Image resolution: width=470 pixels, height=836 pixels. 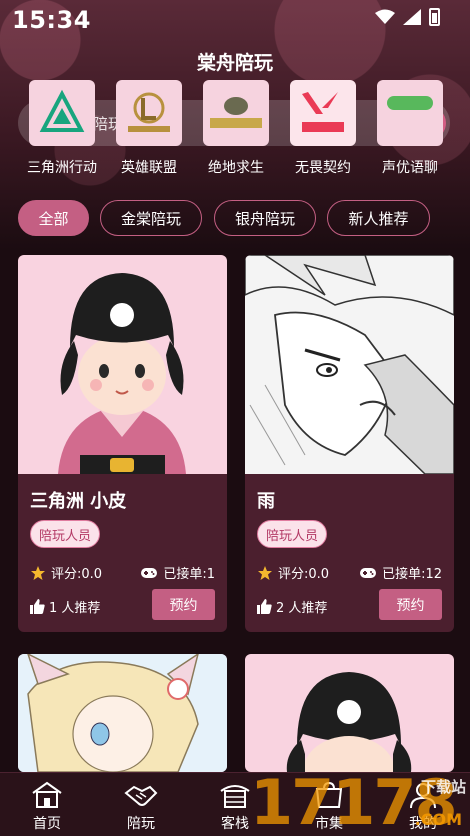 I want to click on game-item-lol: 英雄联盟, so click(x=149, y=128).